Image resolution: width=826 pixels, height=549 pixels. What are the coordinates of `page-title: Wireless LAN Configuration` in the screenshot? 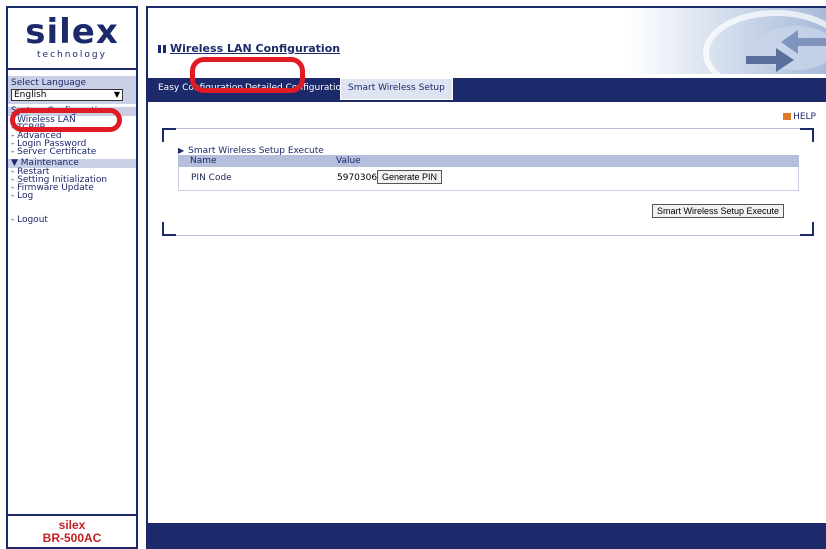 It's located at (249, 48).